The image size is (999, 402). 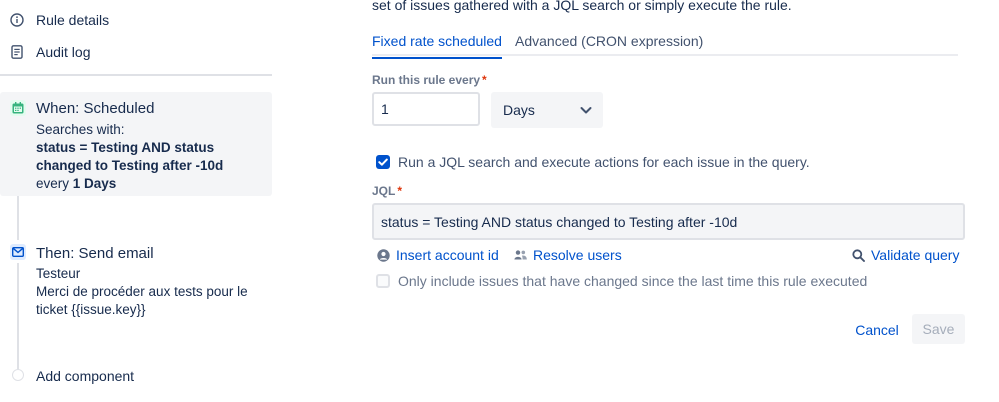 I want to click on run-jql-checkbox, so click(x=383, y=162).